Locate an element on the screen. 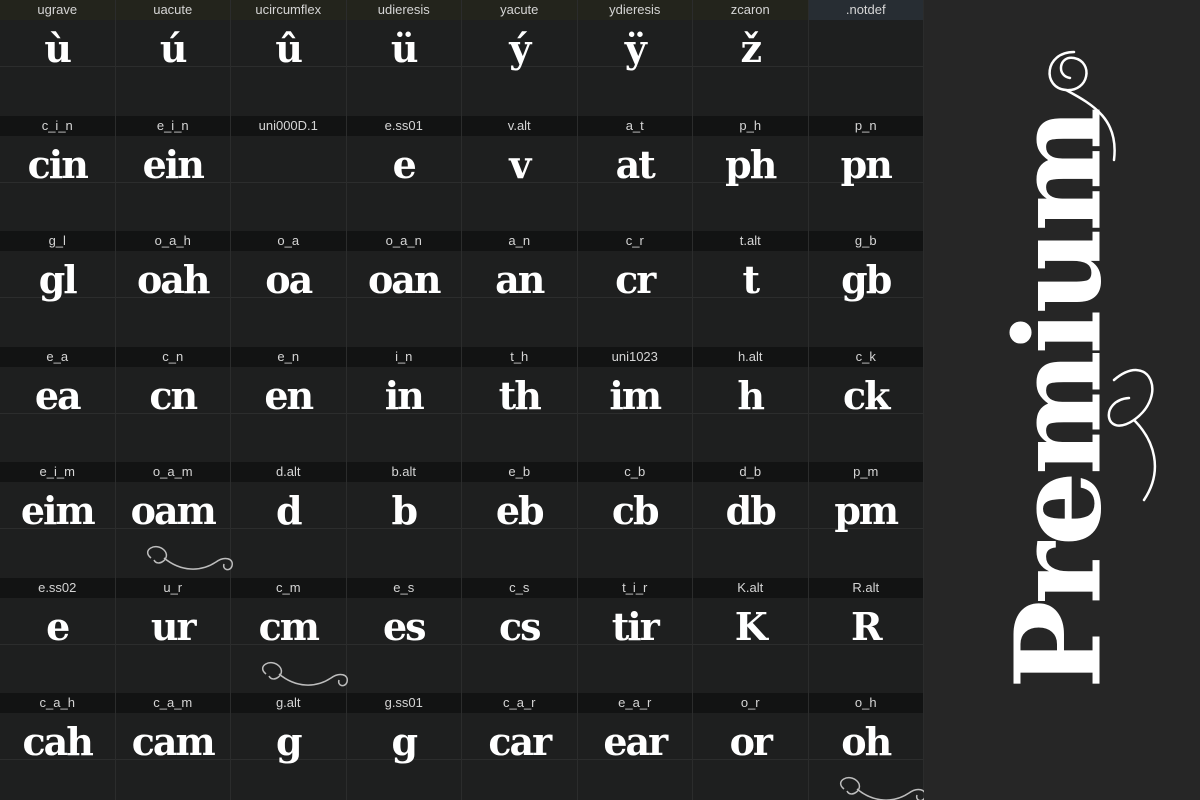 The image size is (1200, 800). glyph-cell: e_a ea is located at coordinates (58, 404).